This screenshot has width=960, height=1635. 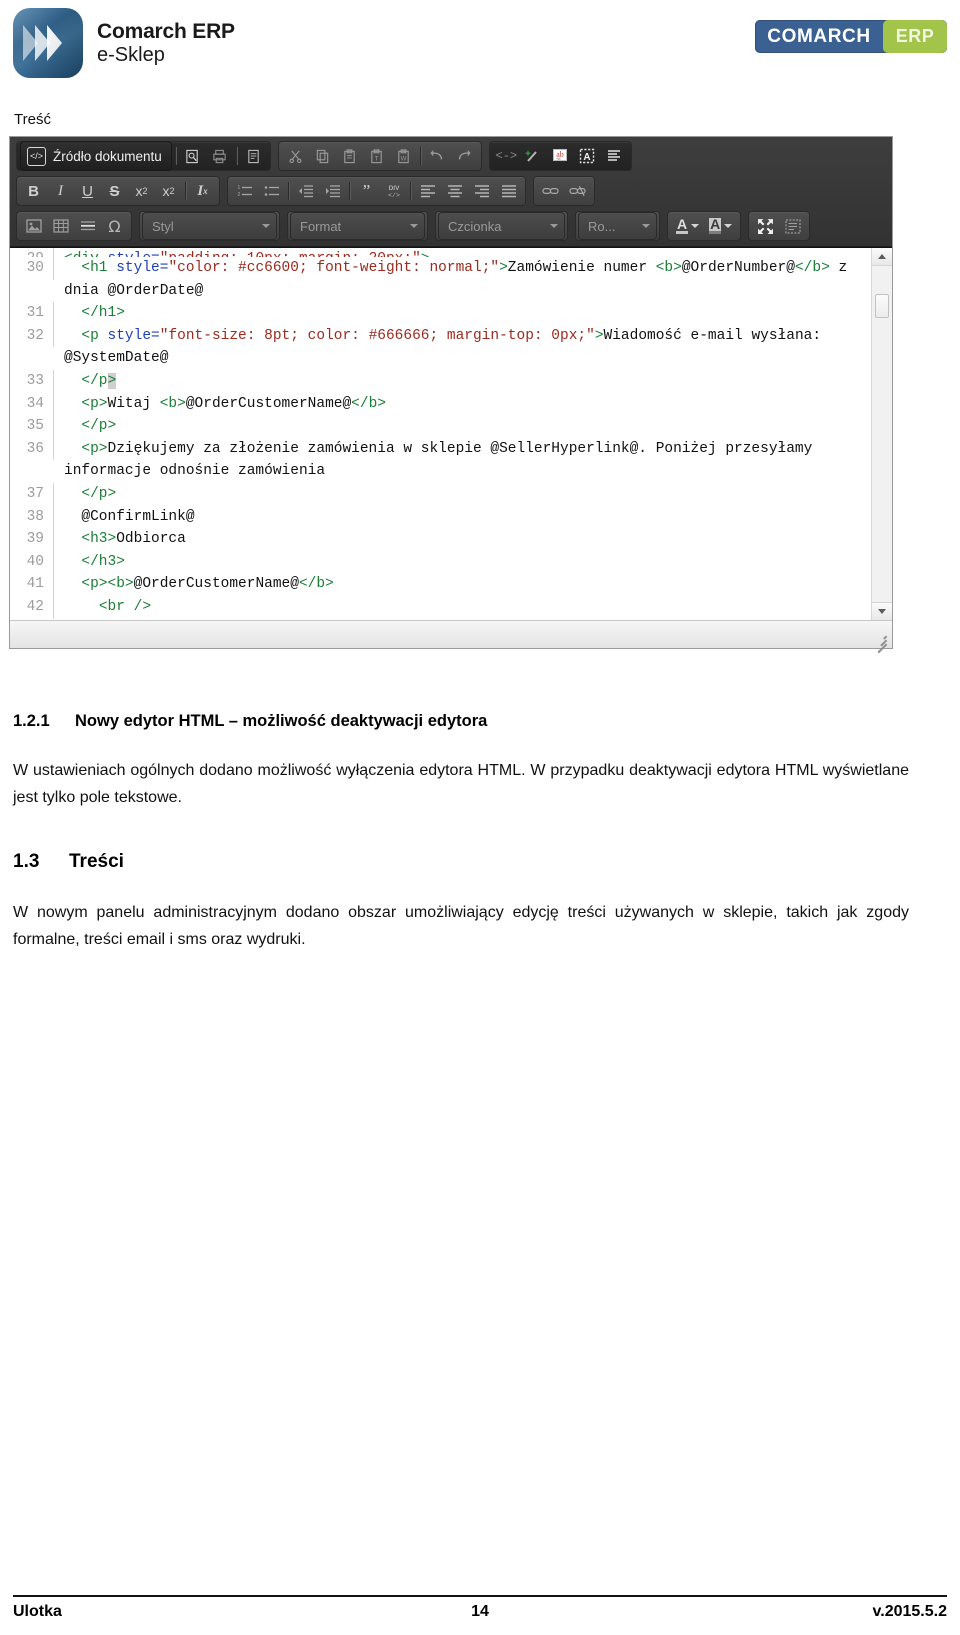 What do you see at coordinates (427, 191) in the screenshot?
I see `align-left-icon` at bounding box center [427, 191].